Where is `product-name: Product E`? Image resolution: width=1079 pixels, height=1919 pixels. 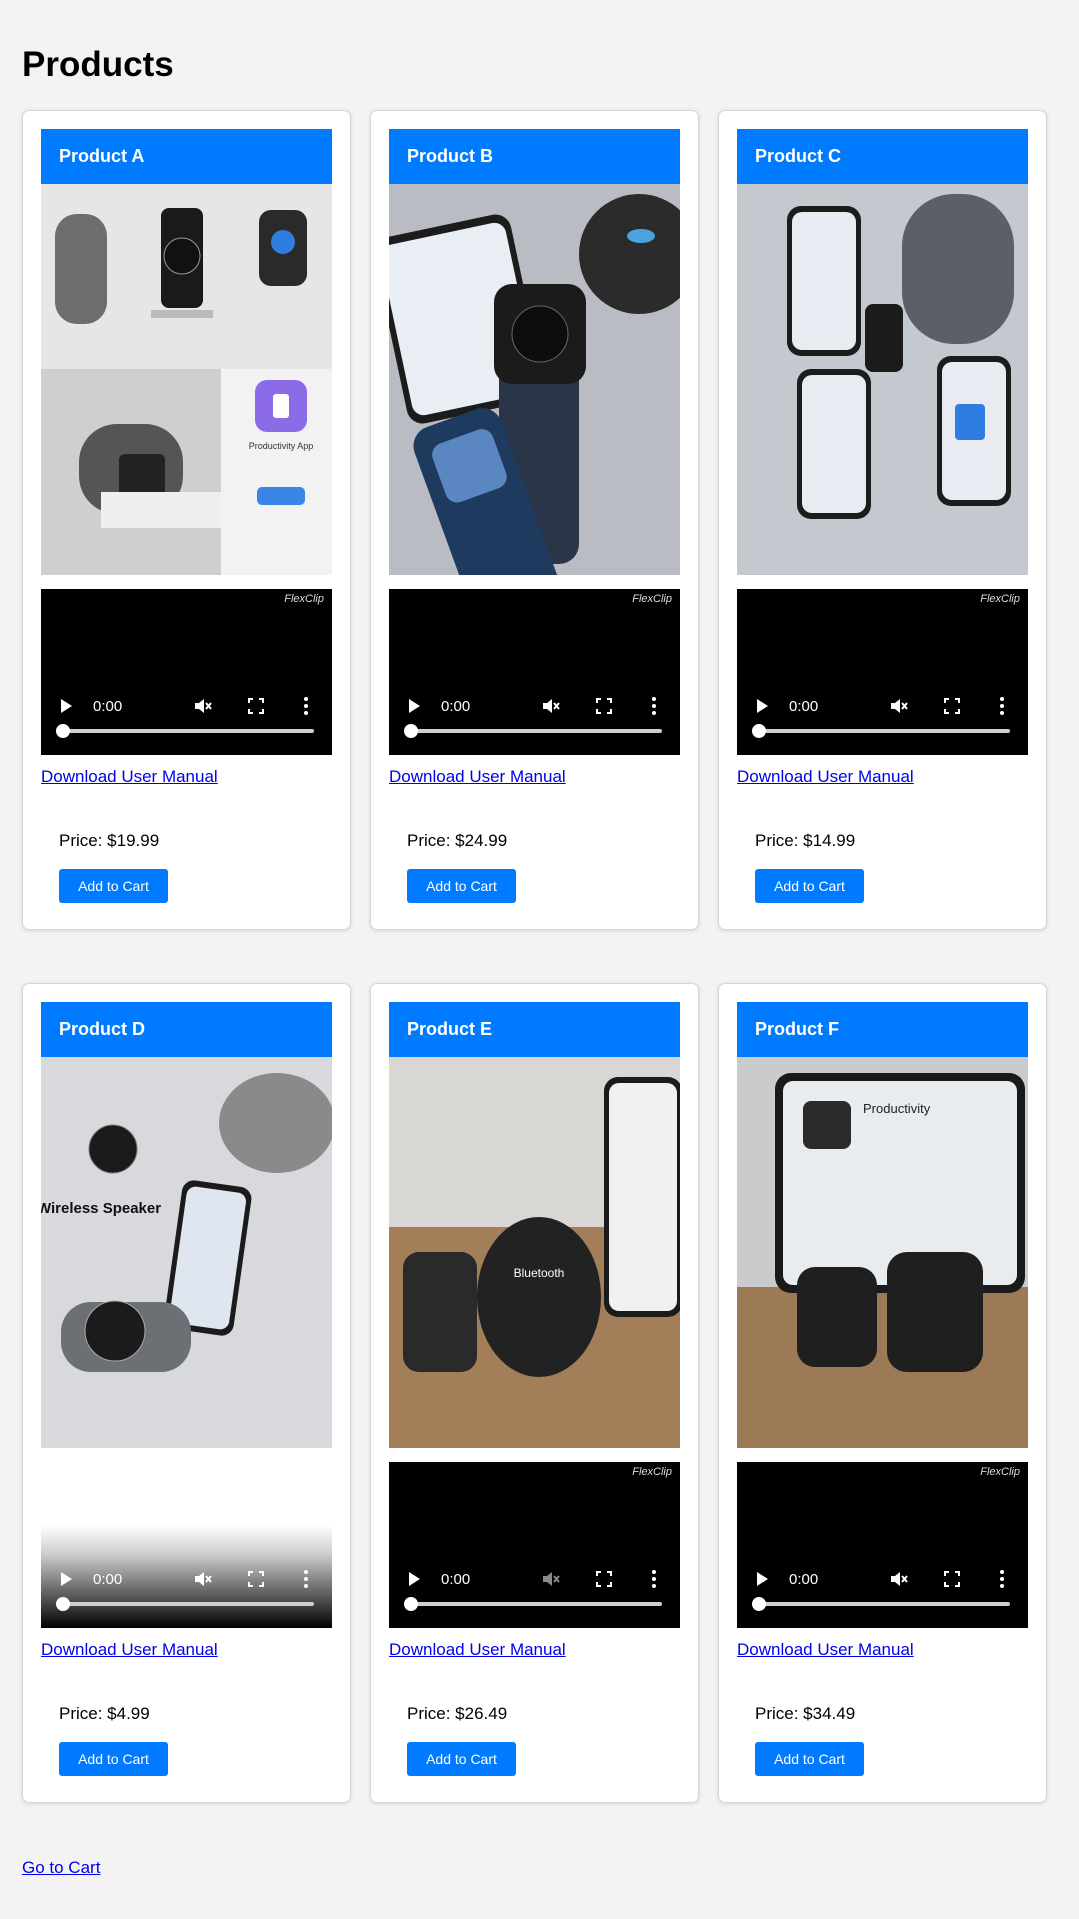 product-name: Product E is located at coordinates (534, 1029).